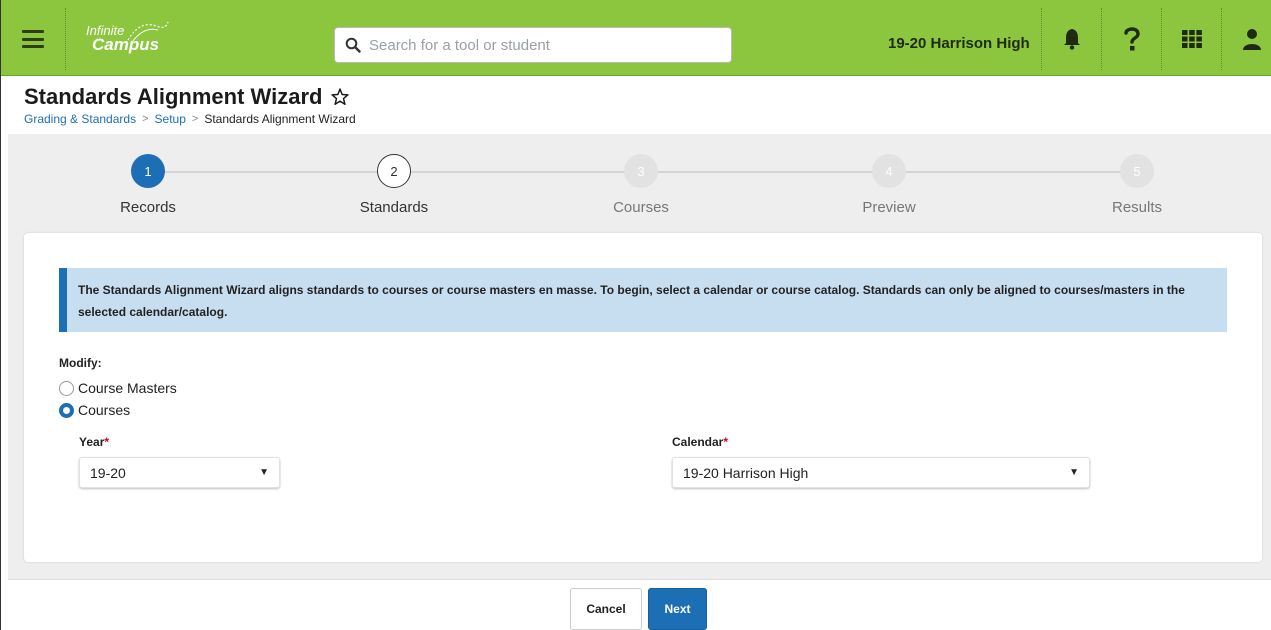 The image size is (1271, 630). Describe the element at coordinates (80, 363) in the screenshot. I see `modify-label: Modify:` at that location.